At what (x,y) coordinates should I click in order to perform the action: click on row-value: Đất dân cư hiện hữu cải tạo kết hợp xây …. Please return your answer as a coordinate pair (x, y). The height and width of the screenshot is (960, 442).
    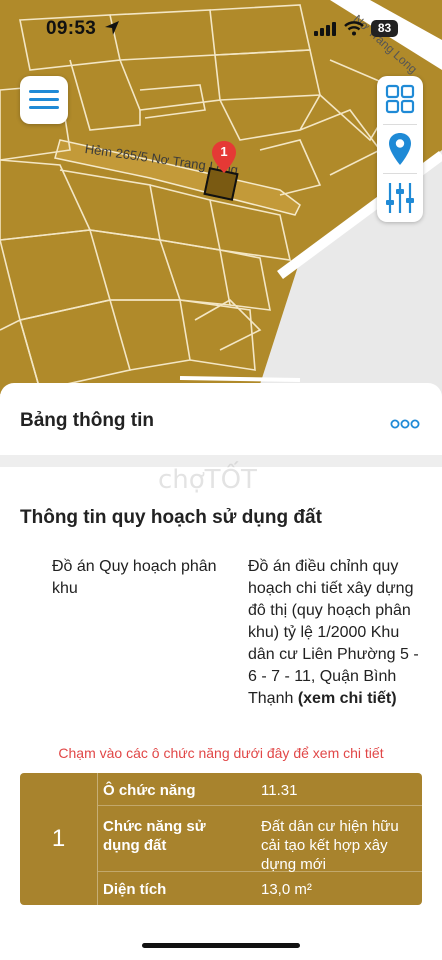
    Looking at the image, I should click on (330, 845).